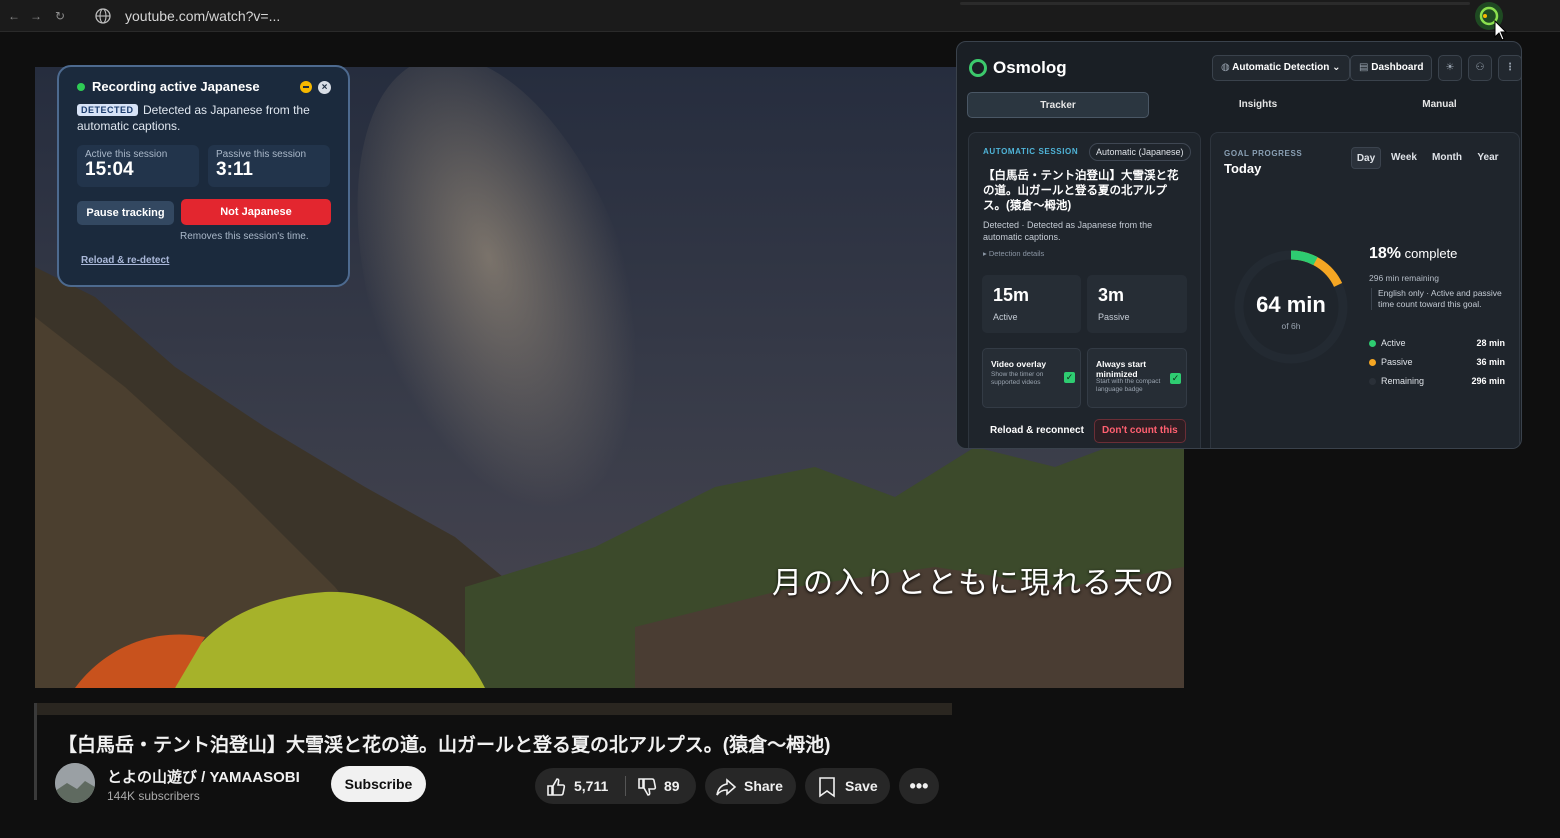 The image size is (1560, 838). Describe the element at coordinates (1069, 377) in the screenshot. I see `video-overlay-checkbox: ✓` at that location.